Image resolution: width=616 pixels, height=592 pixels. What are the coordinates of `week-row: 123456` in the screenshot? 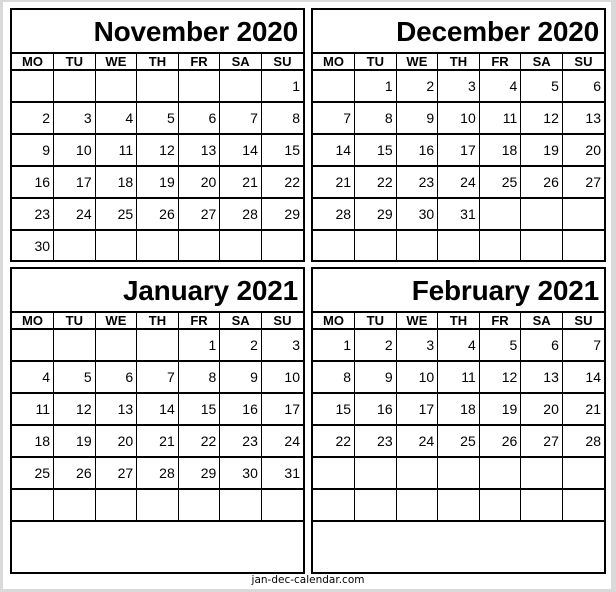 It's located at (458, 86).